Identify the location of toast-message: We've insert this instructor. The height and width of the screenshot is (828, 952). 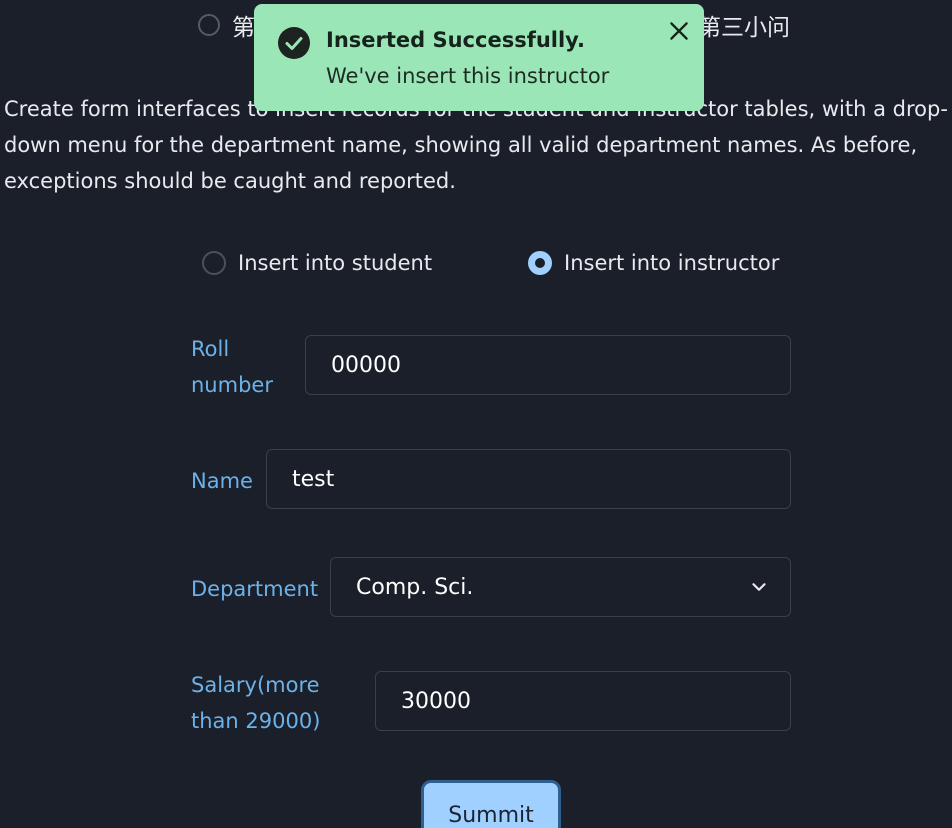
(468, 76).